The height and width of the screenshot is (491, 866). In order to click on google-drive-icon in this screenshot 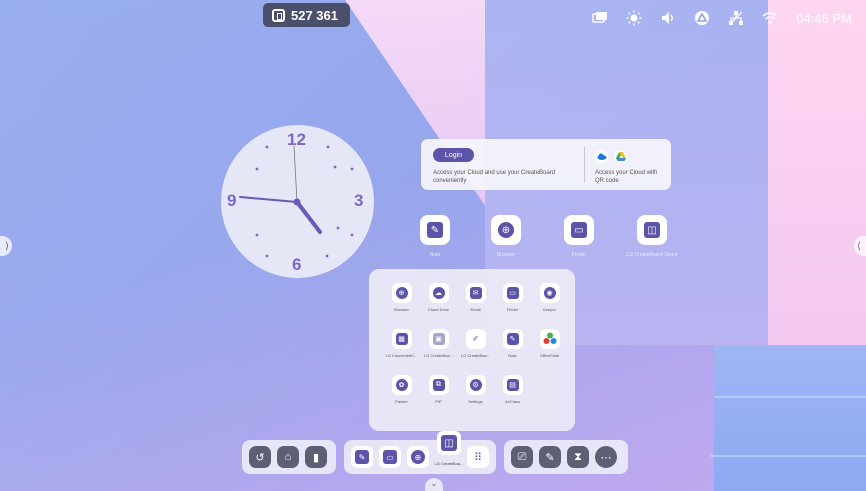, I will do `click(620, 156)`.